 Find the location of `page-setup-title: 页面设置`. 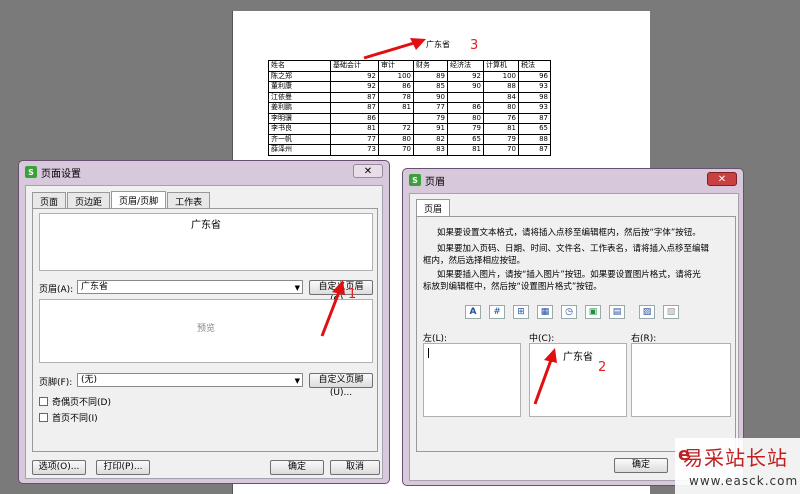

page-setup-title: 页面设置 is located at coordinates (61, 174).